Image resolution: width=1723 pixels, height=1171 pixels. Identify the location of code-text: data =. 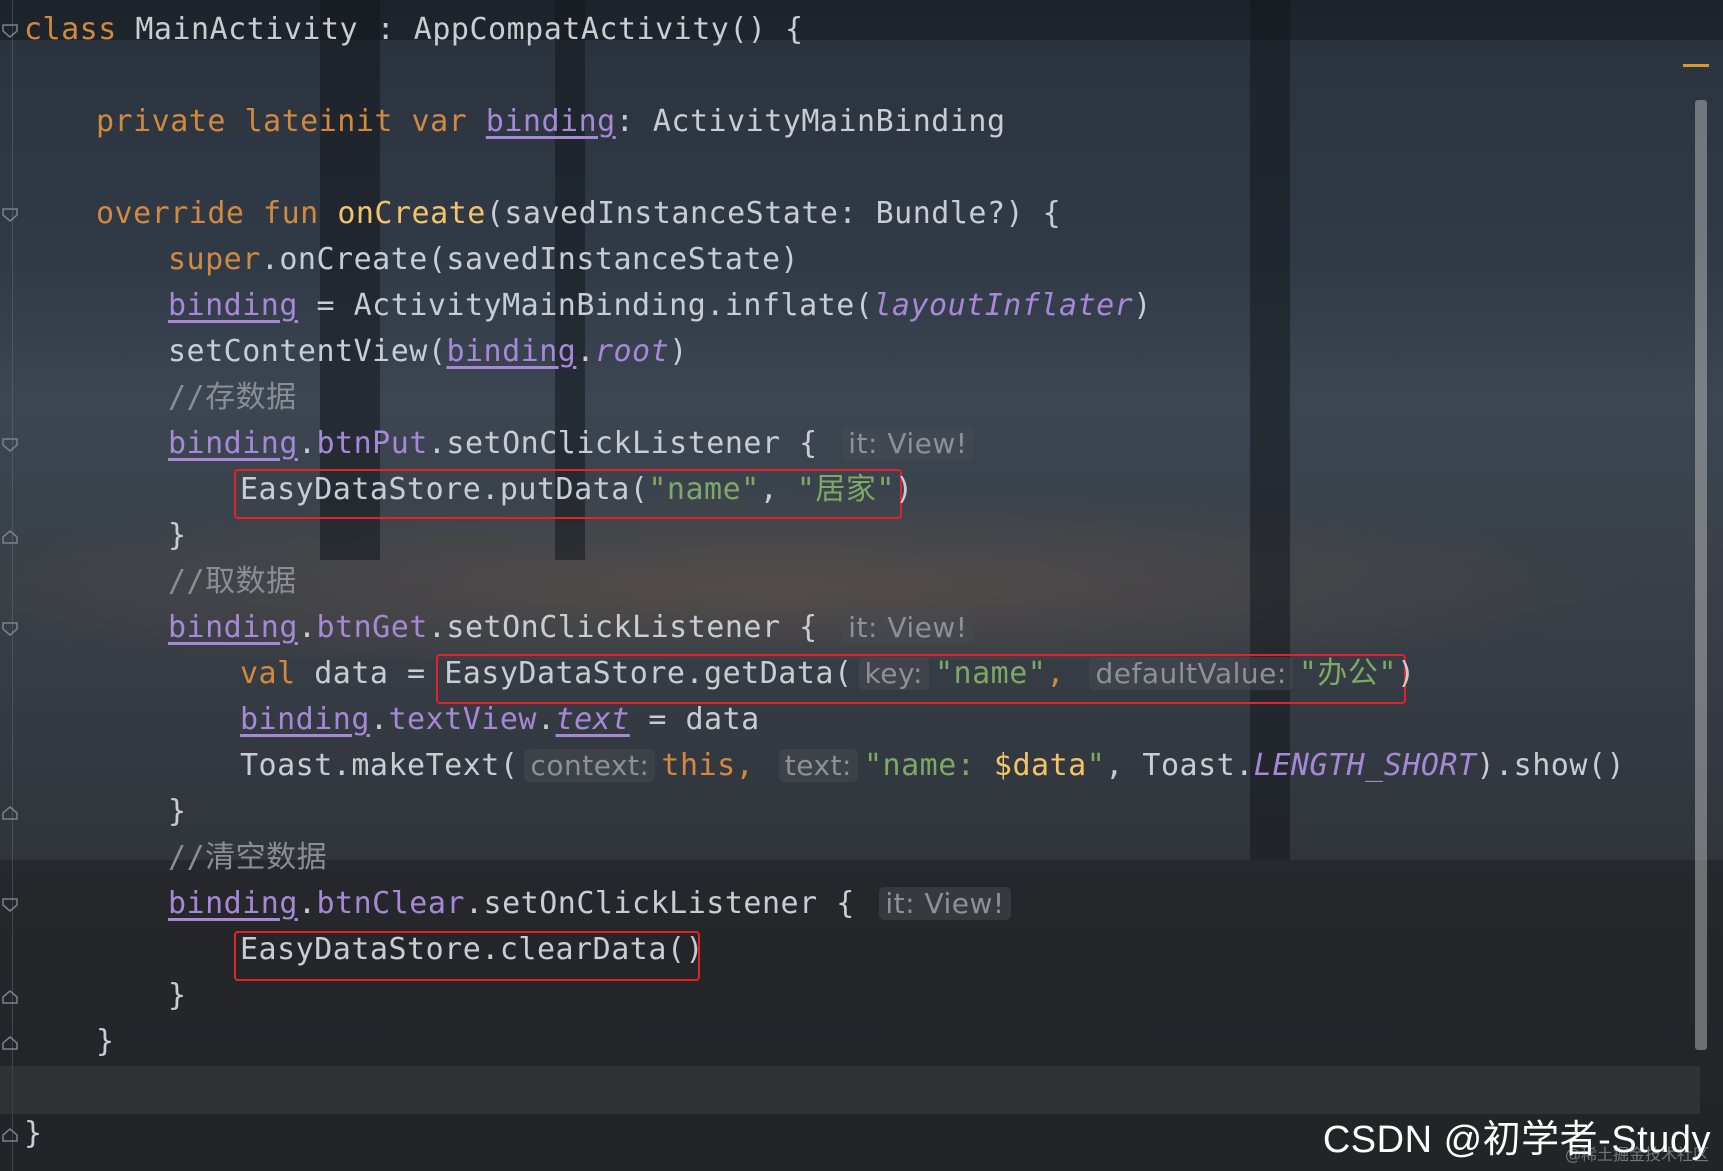
(370, 673).